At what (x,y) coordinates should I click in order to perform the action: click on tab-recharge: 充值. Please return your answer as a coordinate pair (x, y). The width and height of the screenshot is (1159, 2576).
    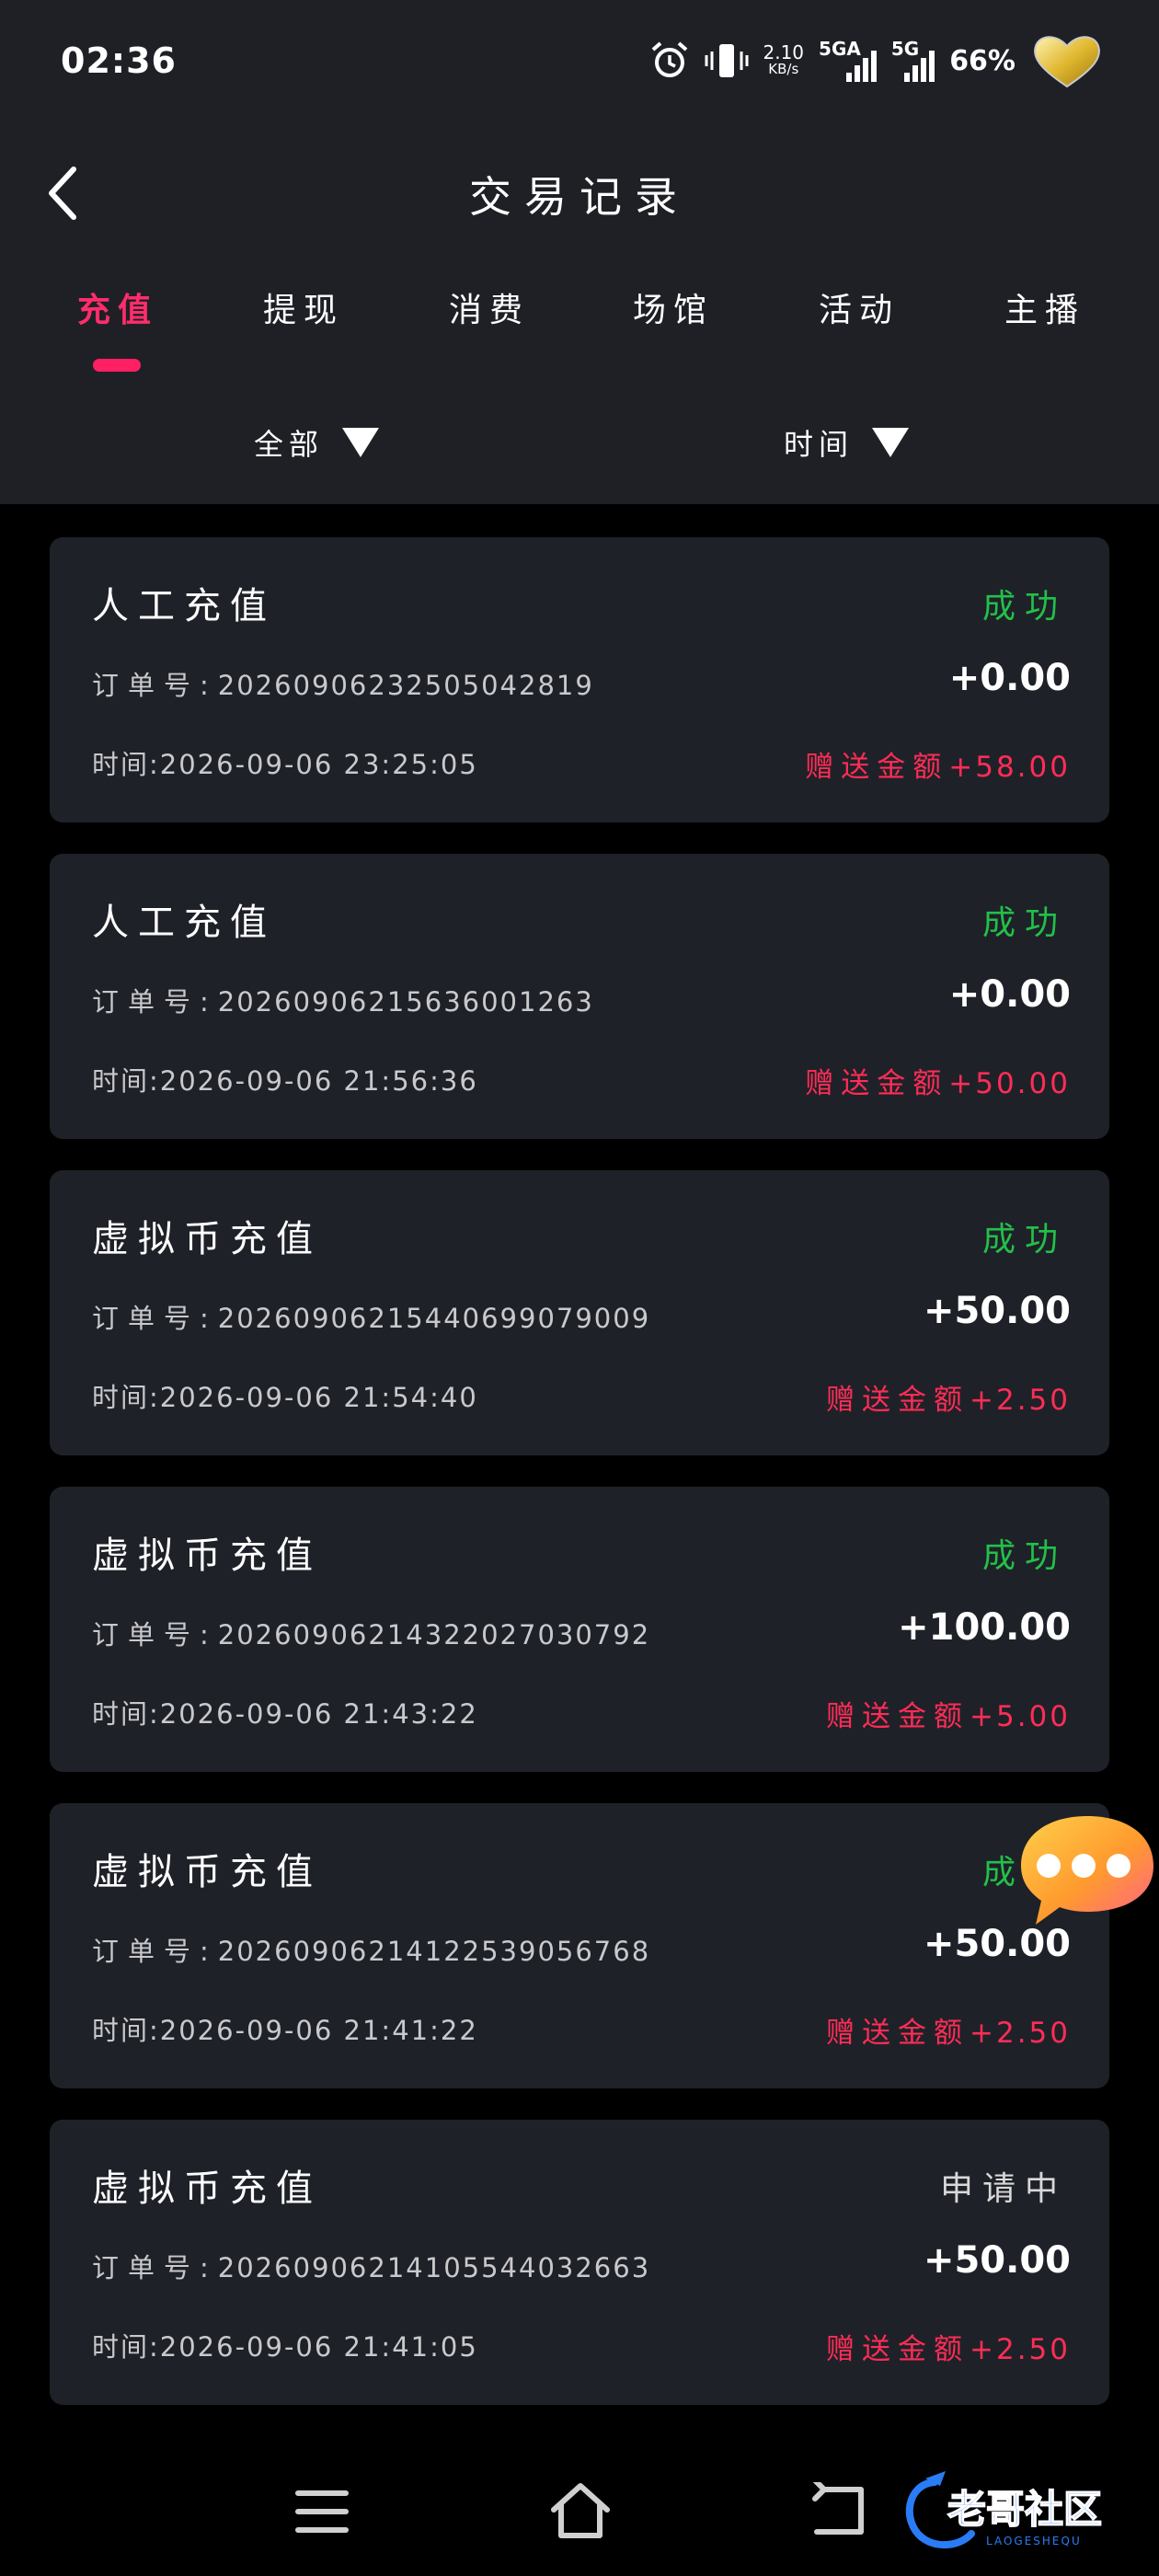
    Looking at the image, I should click on (117, 307).